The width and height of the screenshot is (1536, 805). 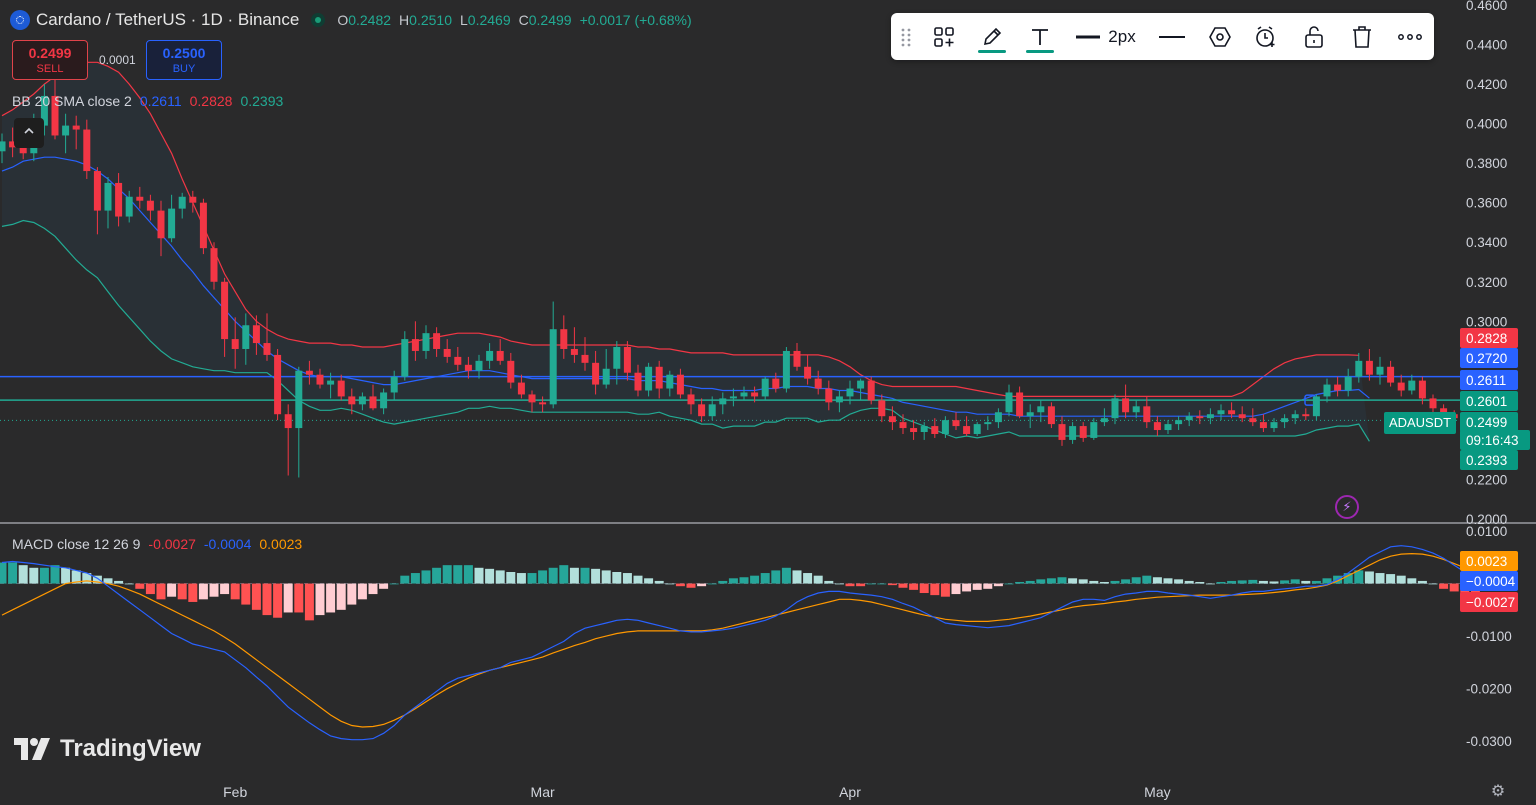 I want to click on chevron-up-icon, so click(x=29, y=130).